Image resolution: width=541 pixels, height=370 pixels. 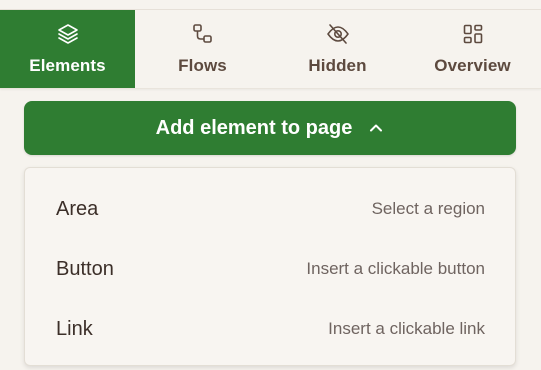 What do you see at coordinates (376, 128) in the screenshot?
I see `chevron-up-icon` at bounding box center [376, 128].